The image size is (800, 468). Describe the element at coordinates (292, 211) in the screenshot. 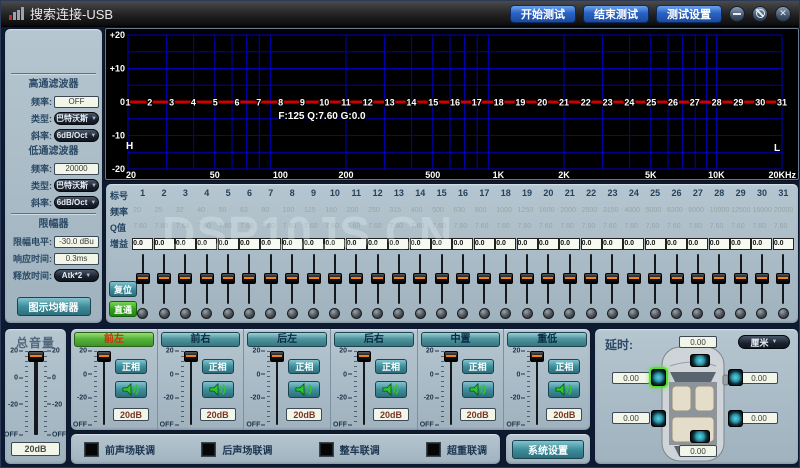

I see `eq-band-frequency-field: 100` at that location.